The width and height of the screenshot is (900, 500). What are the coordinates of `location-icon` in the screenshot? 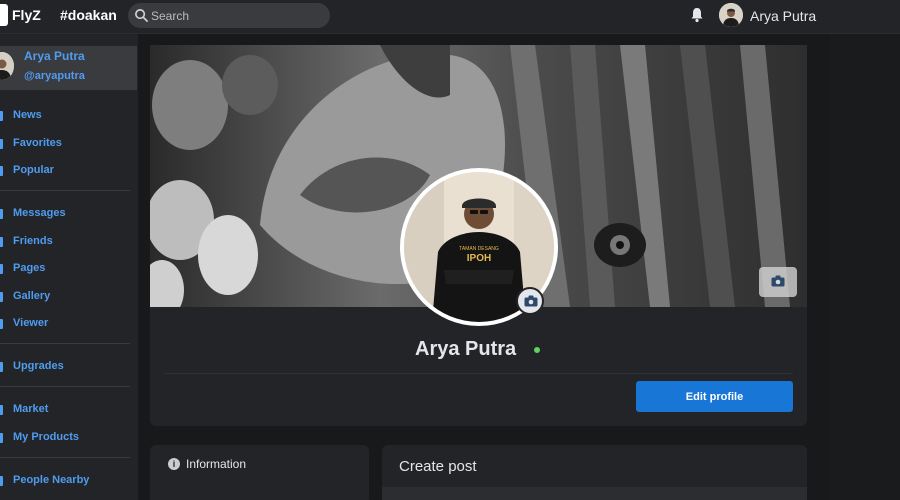 It's located at (1, 481).